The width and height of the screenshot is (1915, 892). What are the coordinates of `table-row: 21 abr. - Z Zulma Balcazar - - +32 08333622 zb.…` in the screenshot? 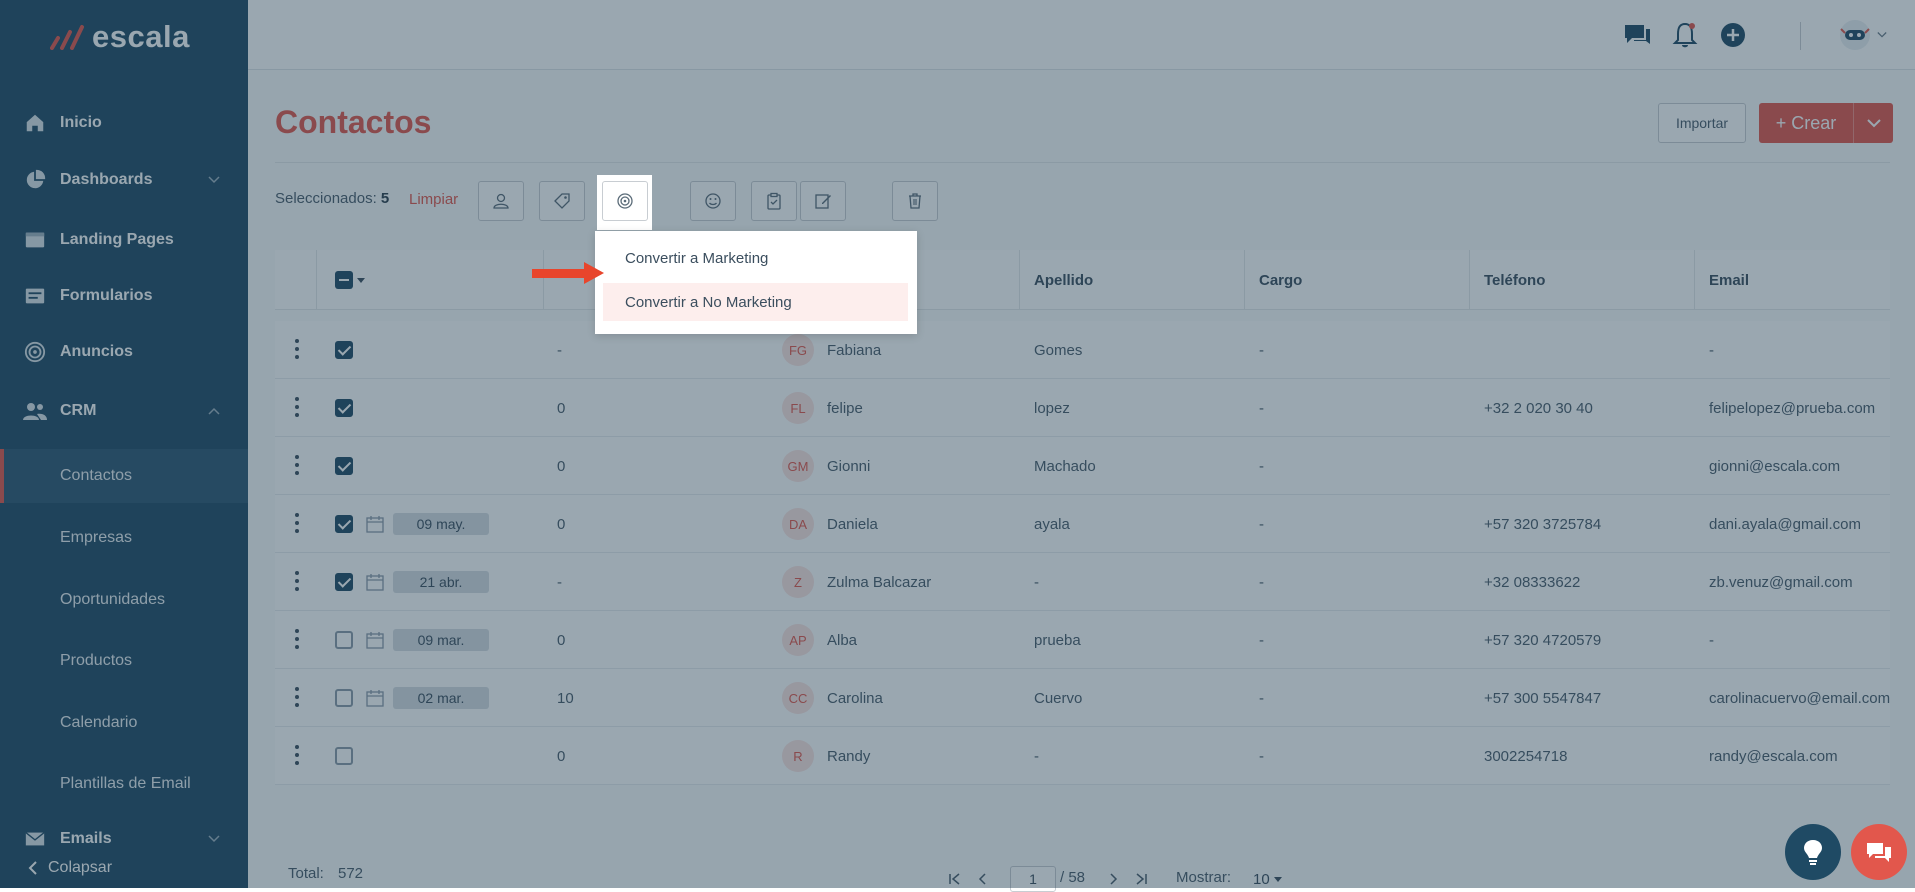 It's located at (1082, 582).